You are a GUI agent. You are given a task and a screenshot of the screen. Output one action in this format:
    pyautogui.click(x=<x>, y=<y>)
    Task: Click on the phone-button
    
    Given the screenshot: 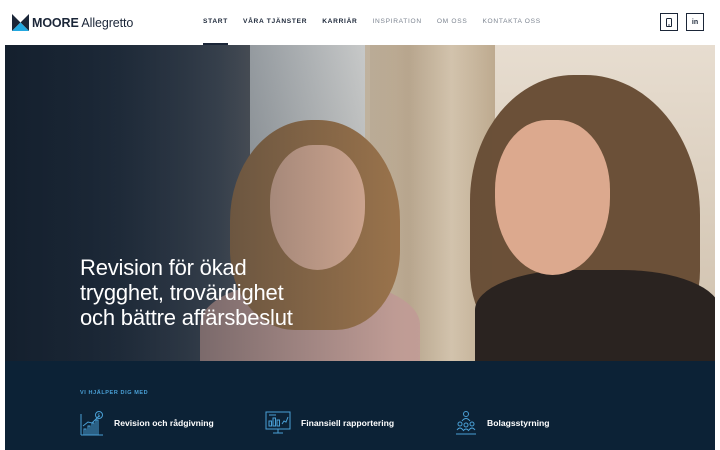 What is the action you would take?
    pyautogui.click(x=669, y=22)
    